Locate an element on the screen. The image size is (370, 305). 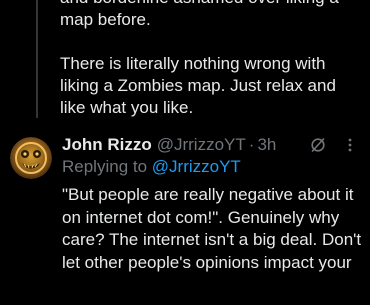
author-handle: @JrrizzoYT is located at coordinates (201, 145).